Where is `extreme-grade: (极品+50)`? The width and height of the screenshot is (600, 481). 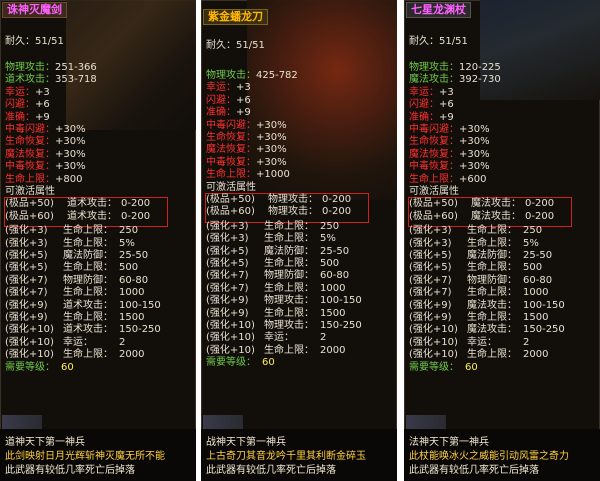
extreme-grade: (极品+50) is located at coordinates (433, 204).